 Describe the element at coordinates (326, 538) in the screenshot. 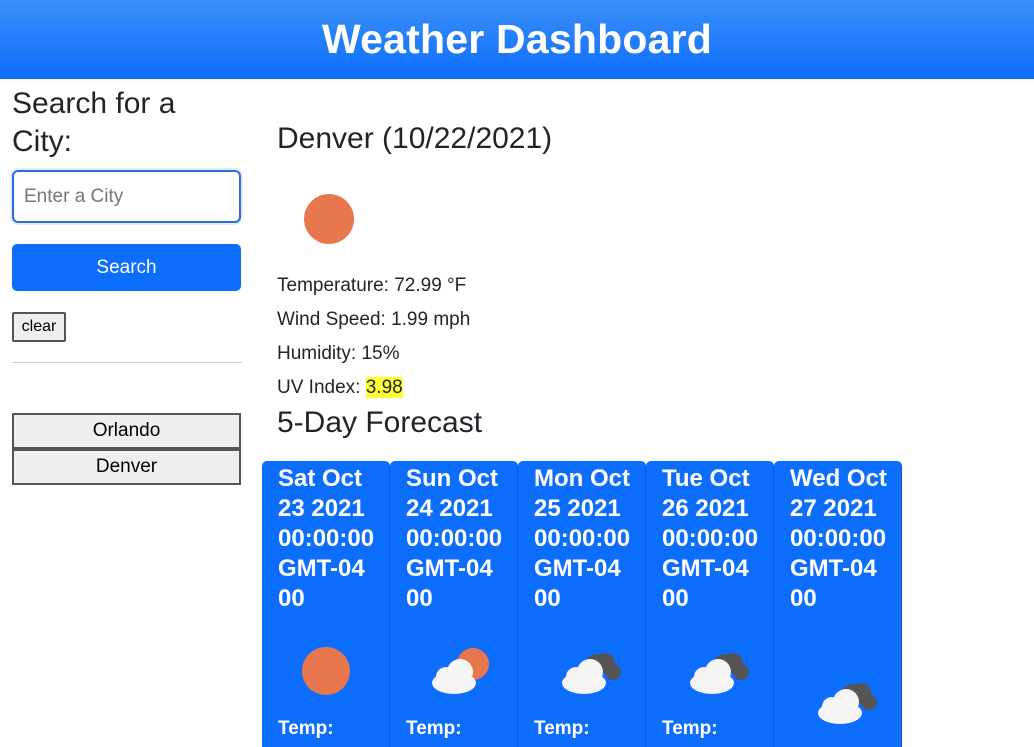

I see `forecast-date: Sat Oct 23 2021 00:00:00 GMT-0400` at that location.